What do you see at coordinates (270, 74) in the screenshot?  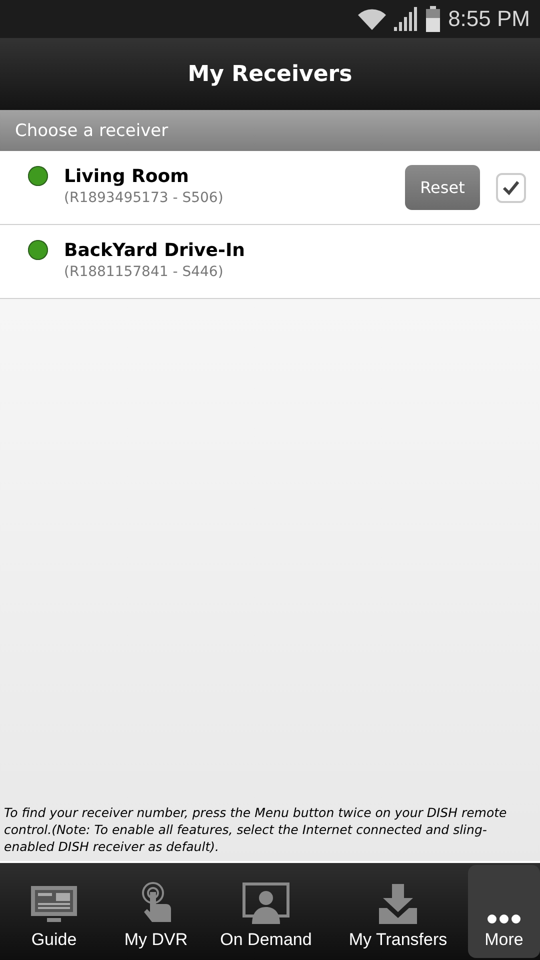 I see `screen-title: My Receivers` at bounding box center [270, 74].